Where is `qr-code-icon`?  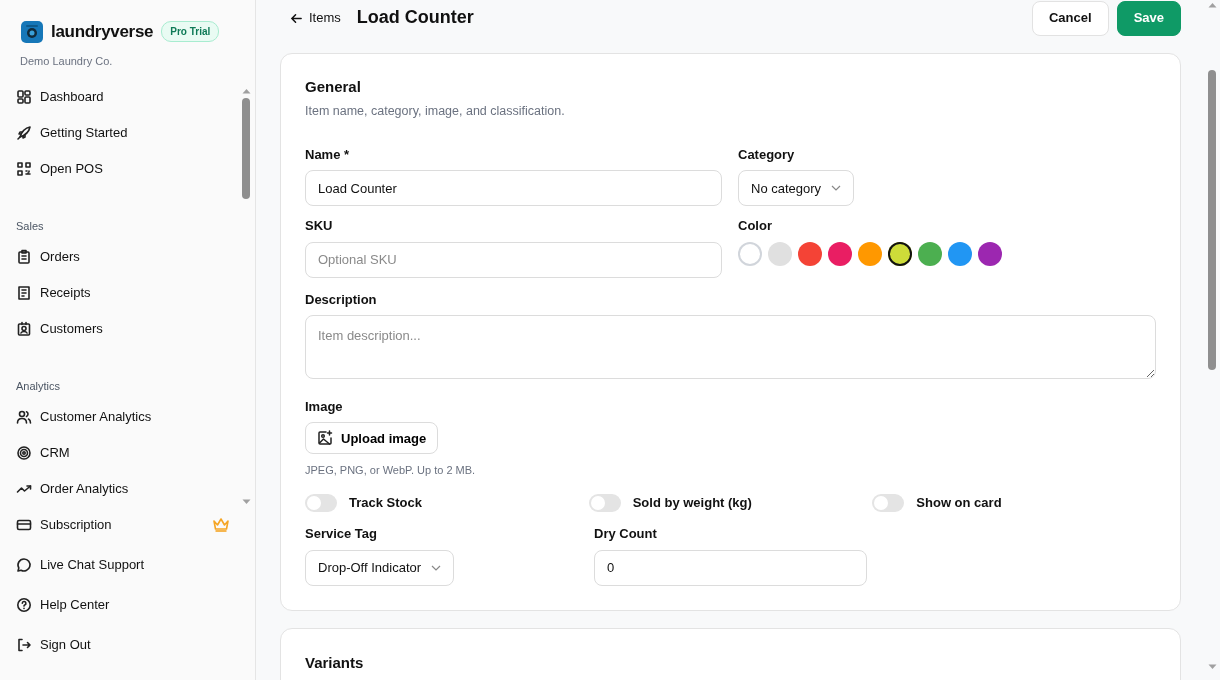
qr-code-icon is located at coordinates (24, 168).